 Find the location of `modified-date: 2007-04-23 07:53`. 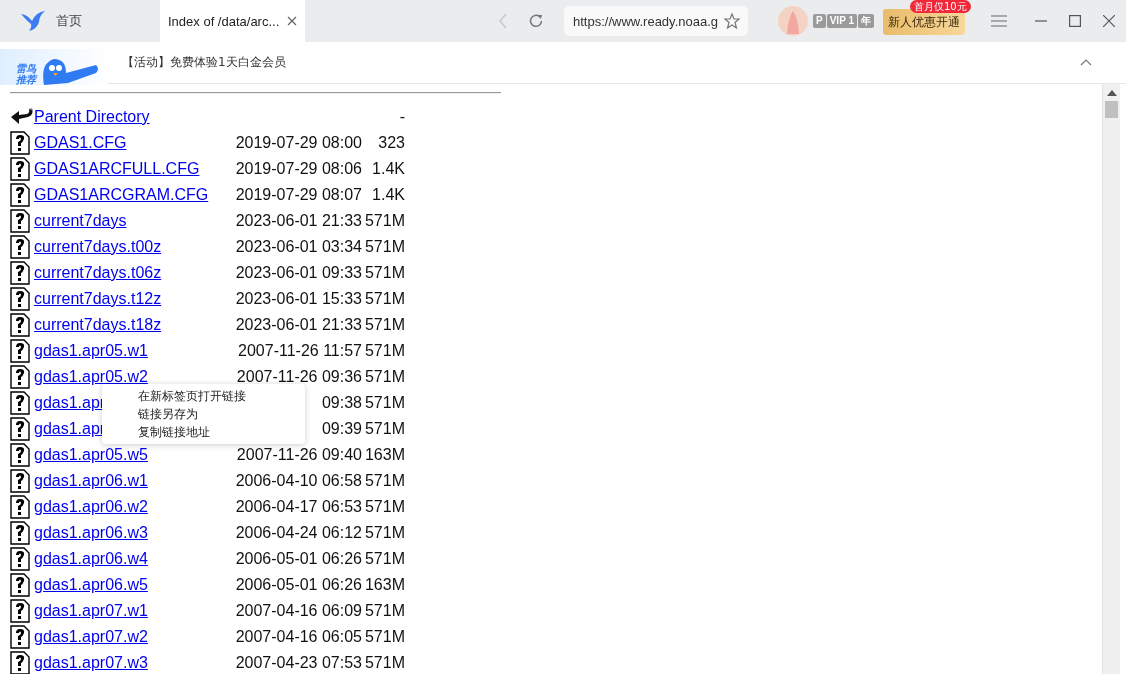

modified-date: 2007-04-23 07:53 is located at coordinates (298, 662).